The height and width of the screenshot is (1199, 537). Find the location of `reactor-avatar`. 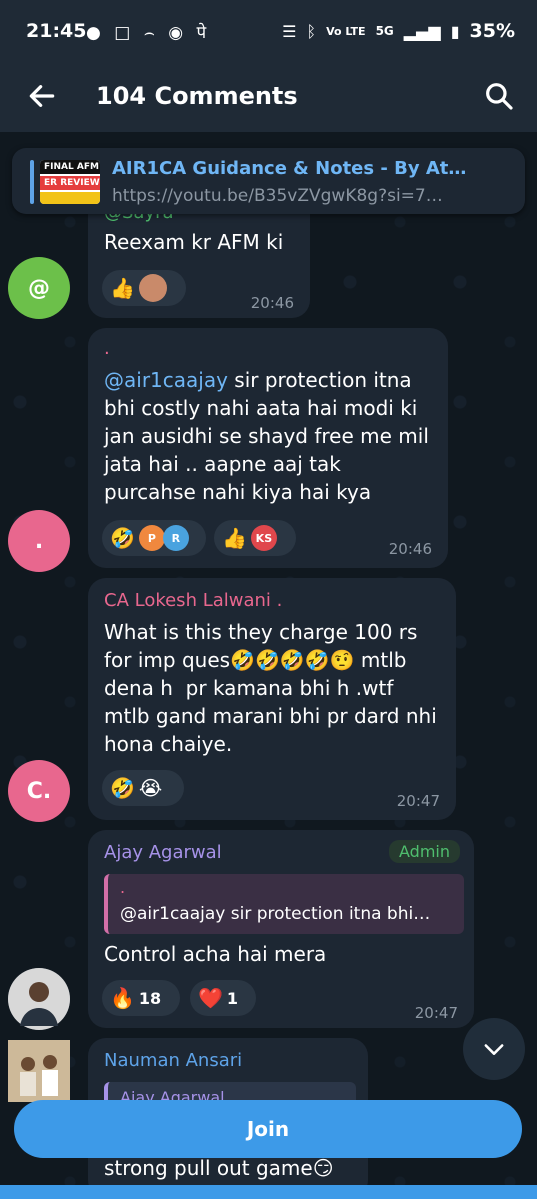

reactor-avatar is located at coordinates (152, 288).